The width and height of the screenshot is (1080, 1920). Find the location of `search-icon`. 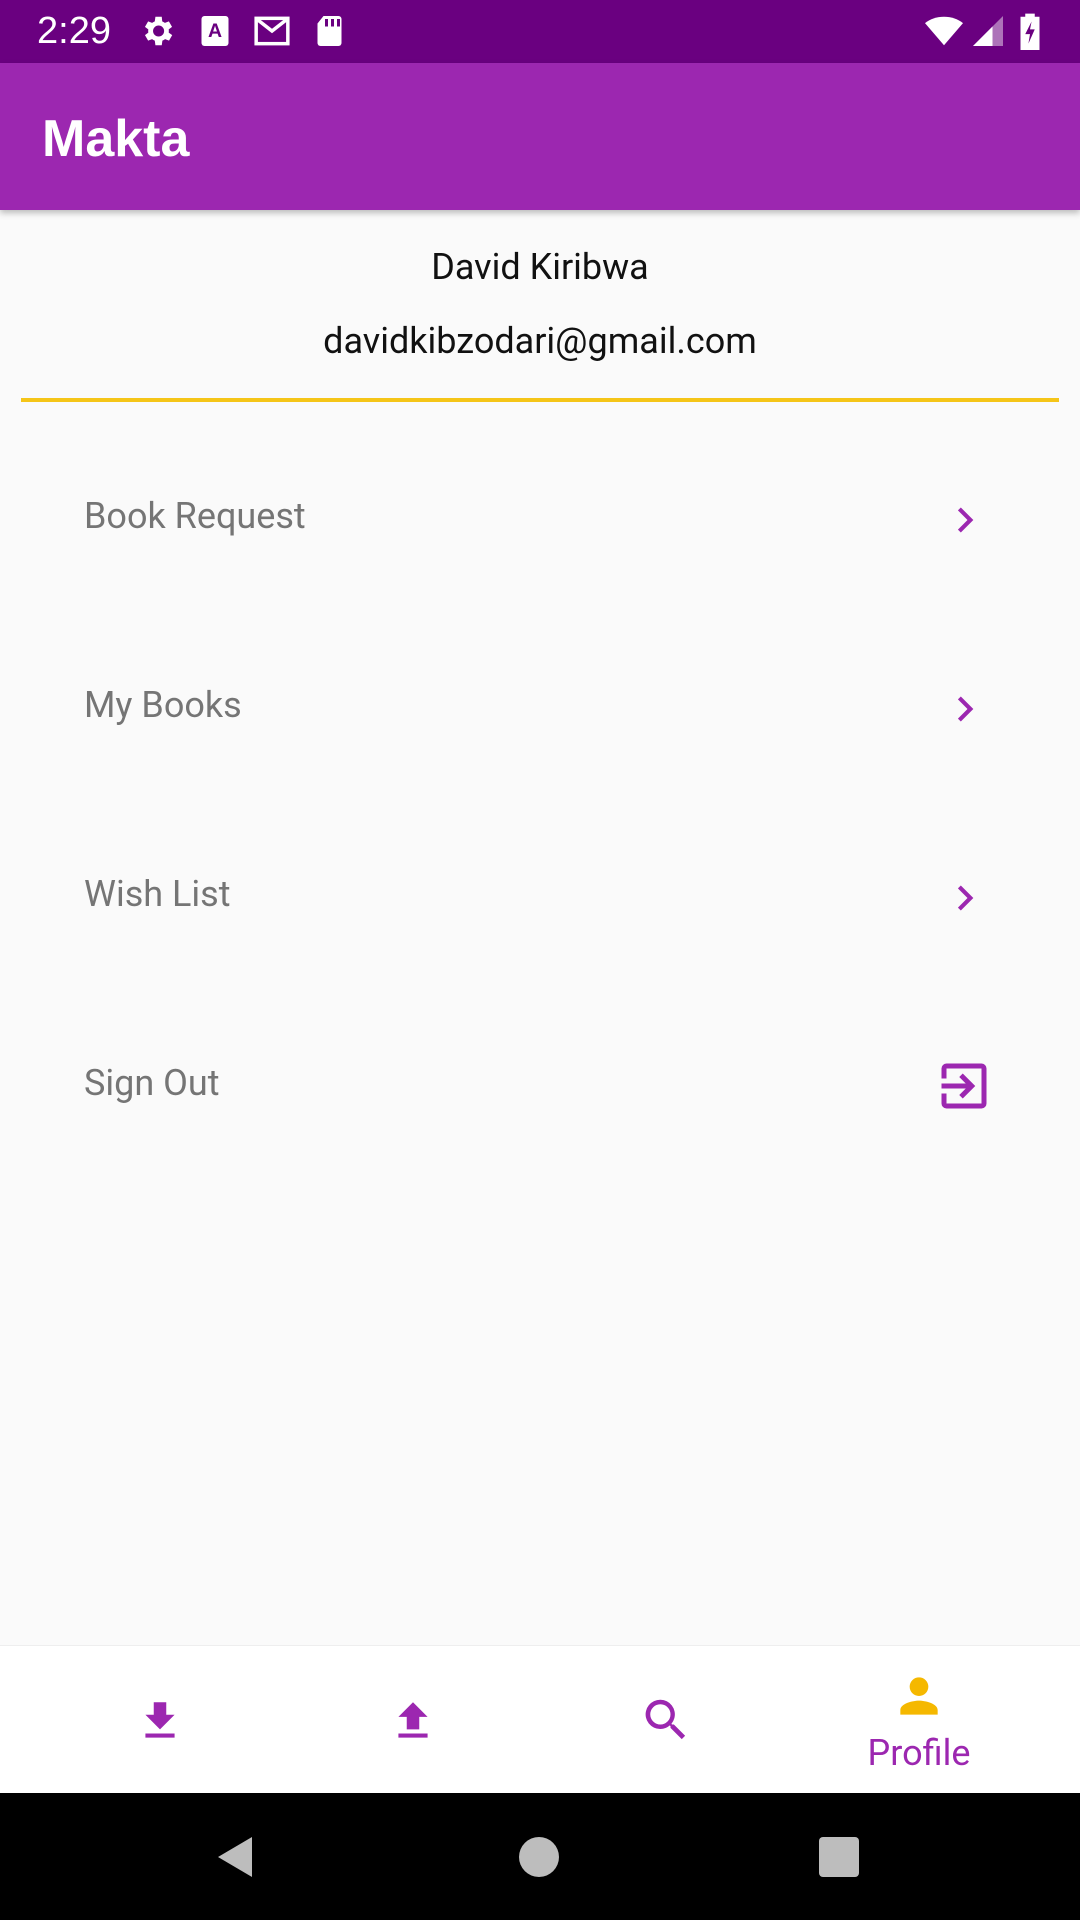

search-icon is located at coordinates (665, 1719).